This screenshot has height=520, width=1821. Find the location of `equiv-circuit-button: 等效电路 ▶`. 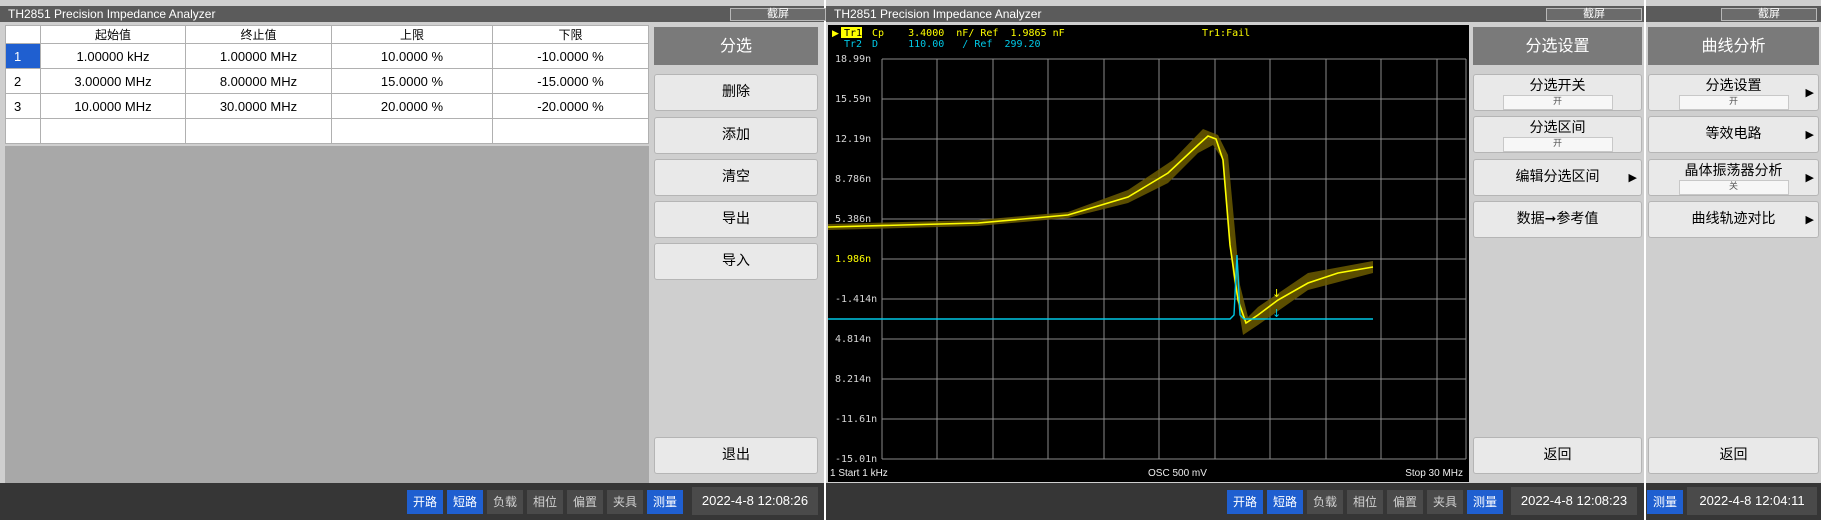

equiv-circuit-button: 等效电路 ▶ is located at coordinates (1733, 134).